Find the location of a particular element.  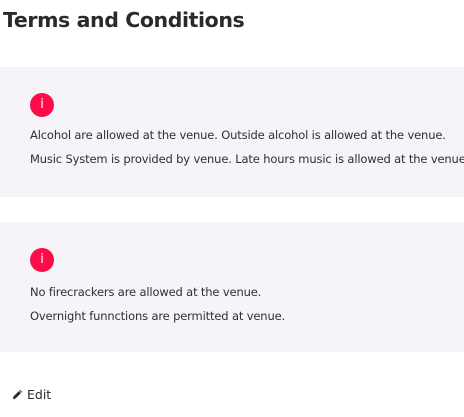

pencil-icon is located at coordinates (17, 394).